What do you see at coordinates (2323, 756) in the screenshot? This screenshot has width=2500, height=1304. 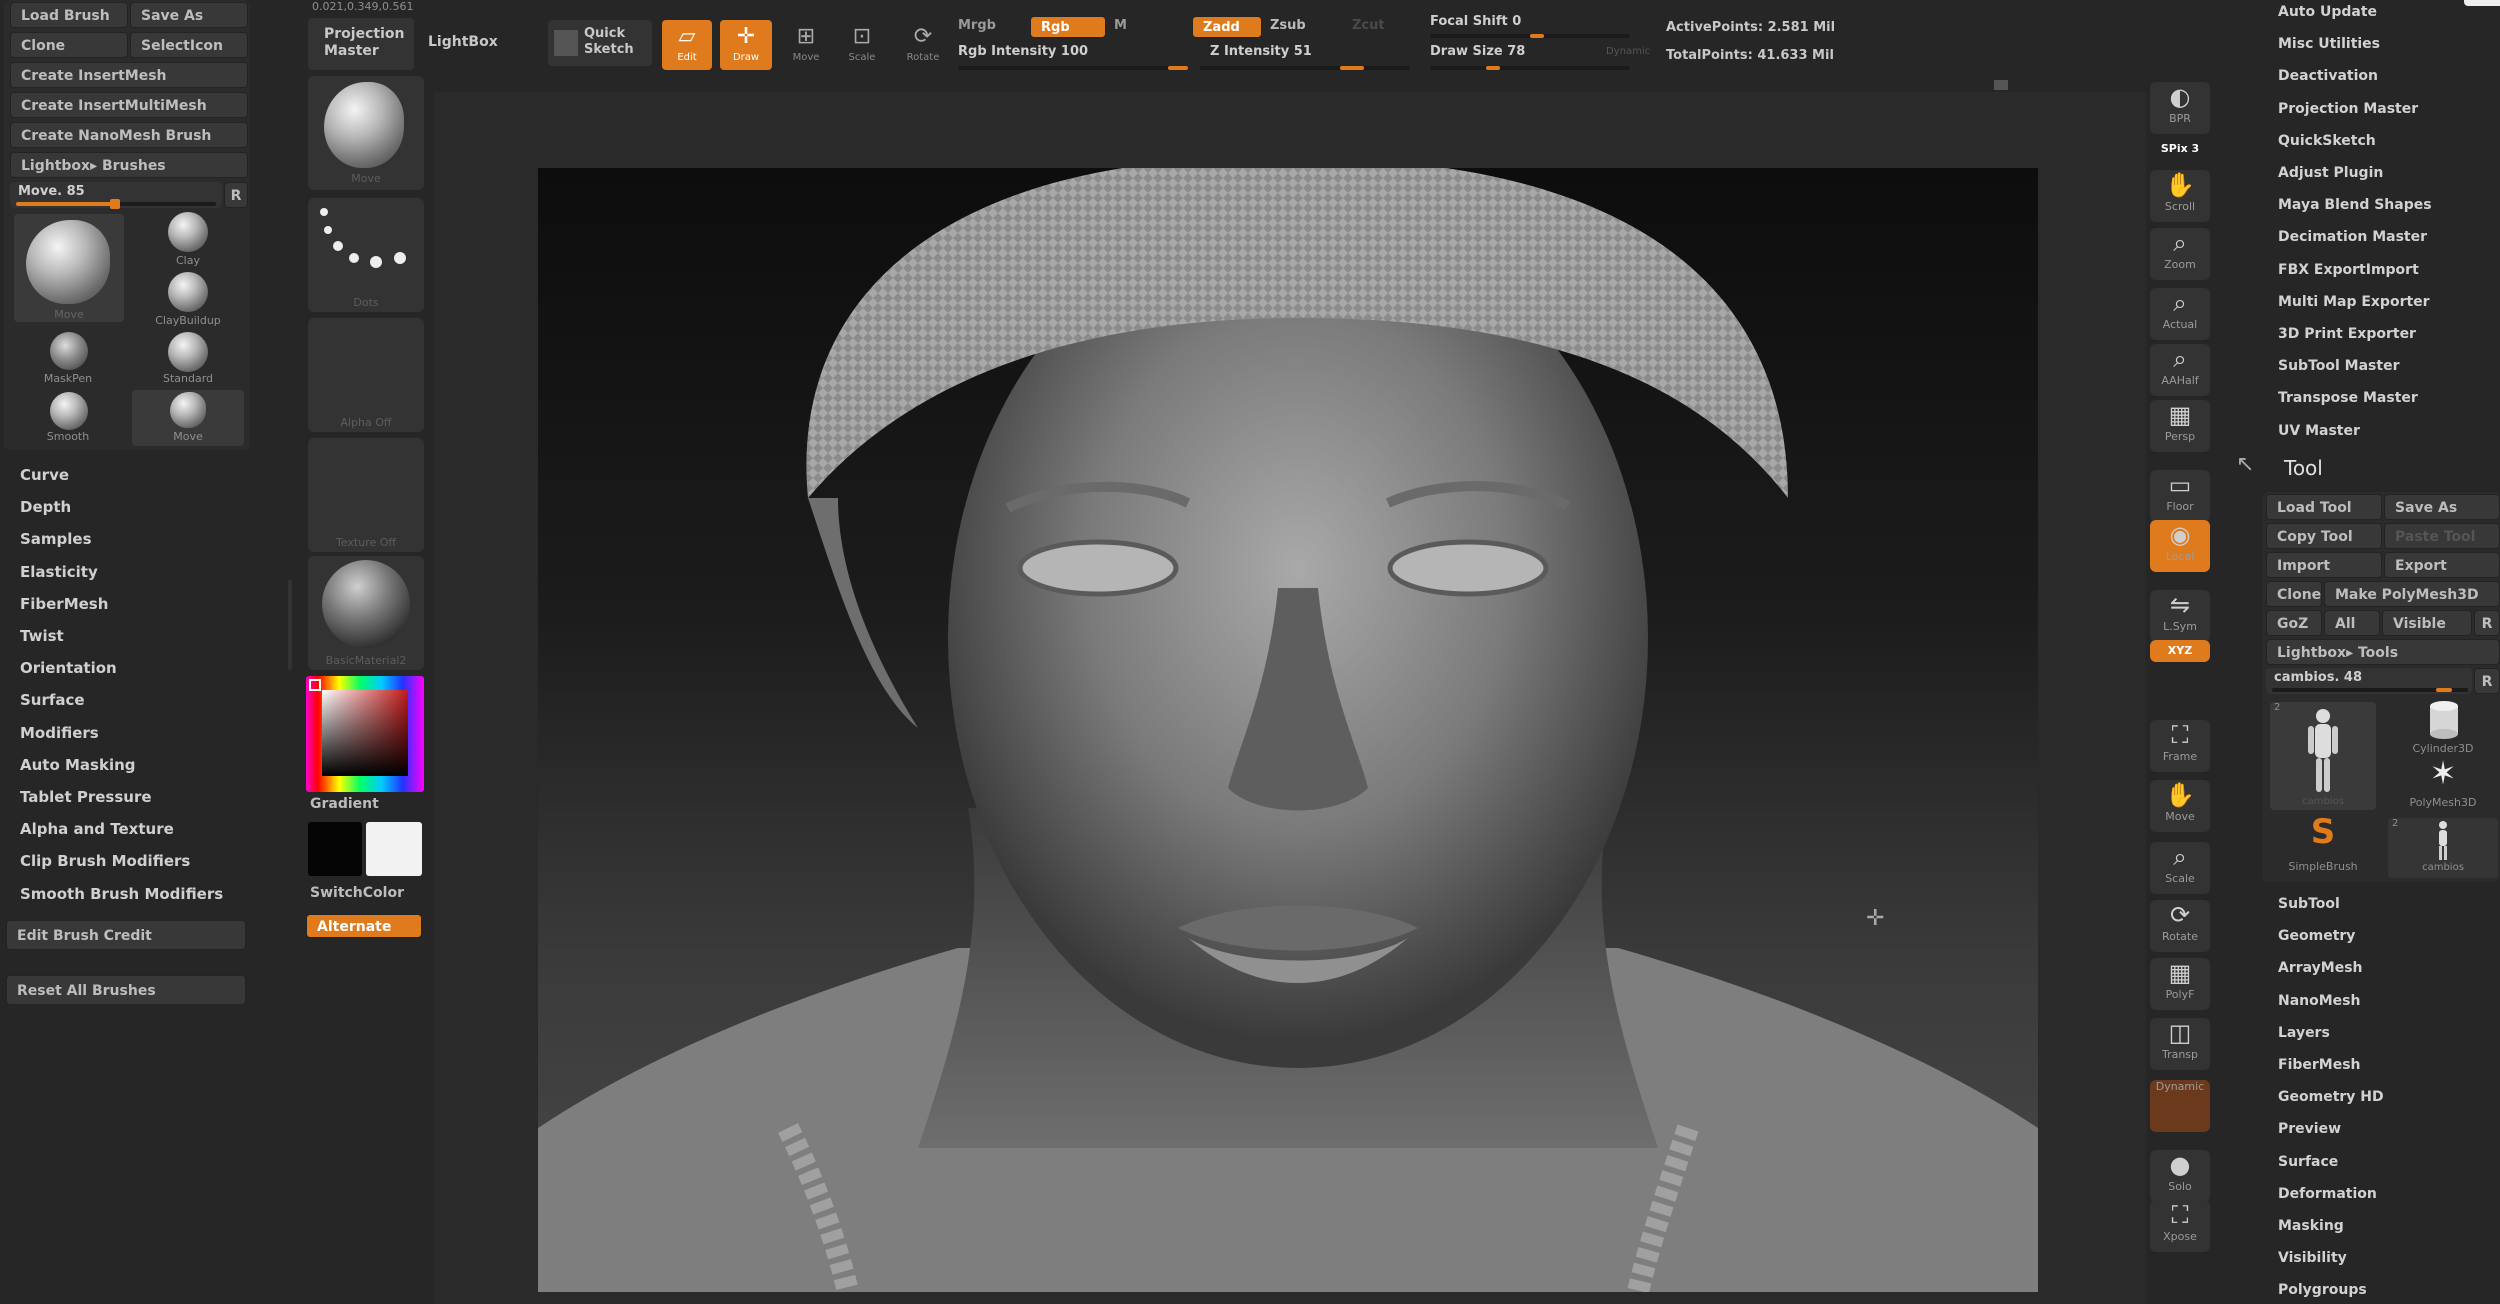 I see `tool-thumb-cambios: 2 cambios` at bounding box center [2323, 756].